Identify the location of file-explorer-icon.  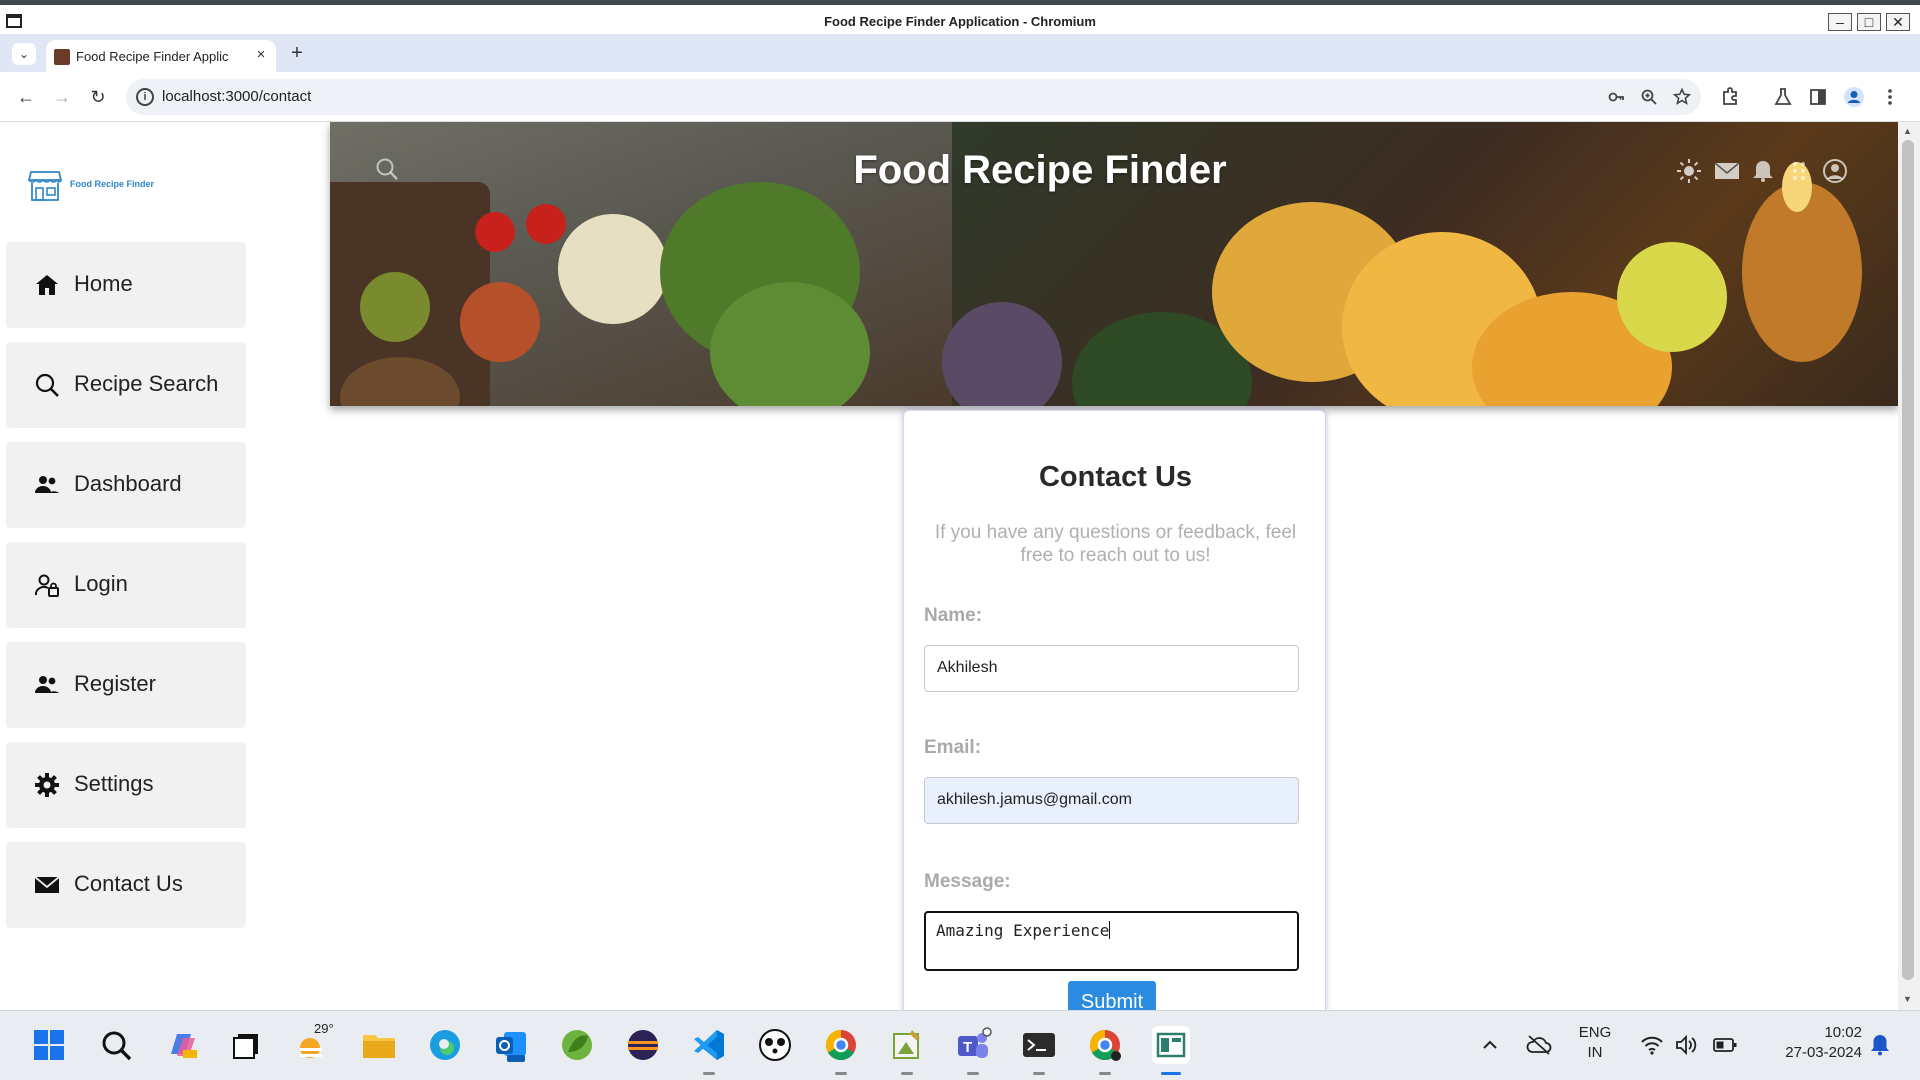
(379, 1045).